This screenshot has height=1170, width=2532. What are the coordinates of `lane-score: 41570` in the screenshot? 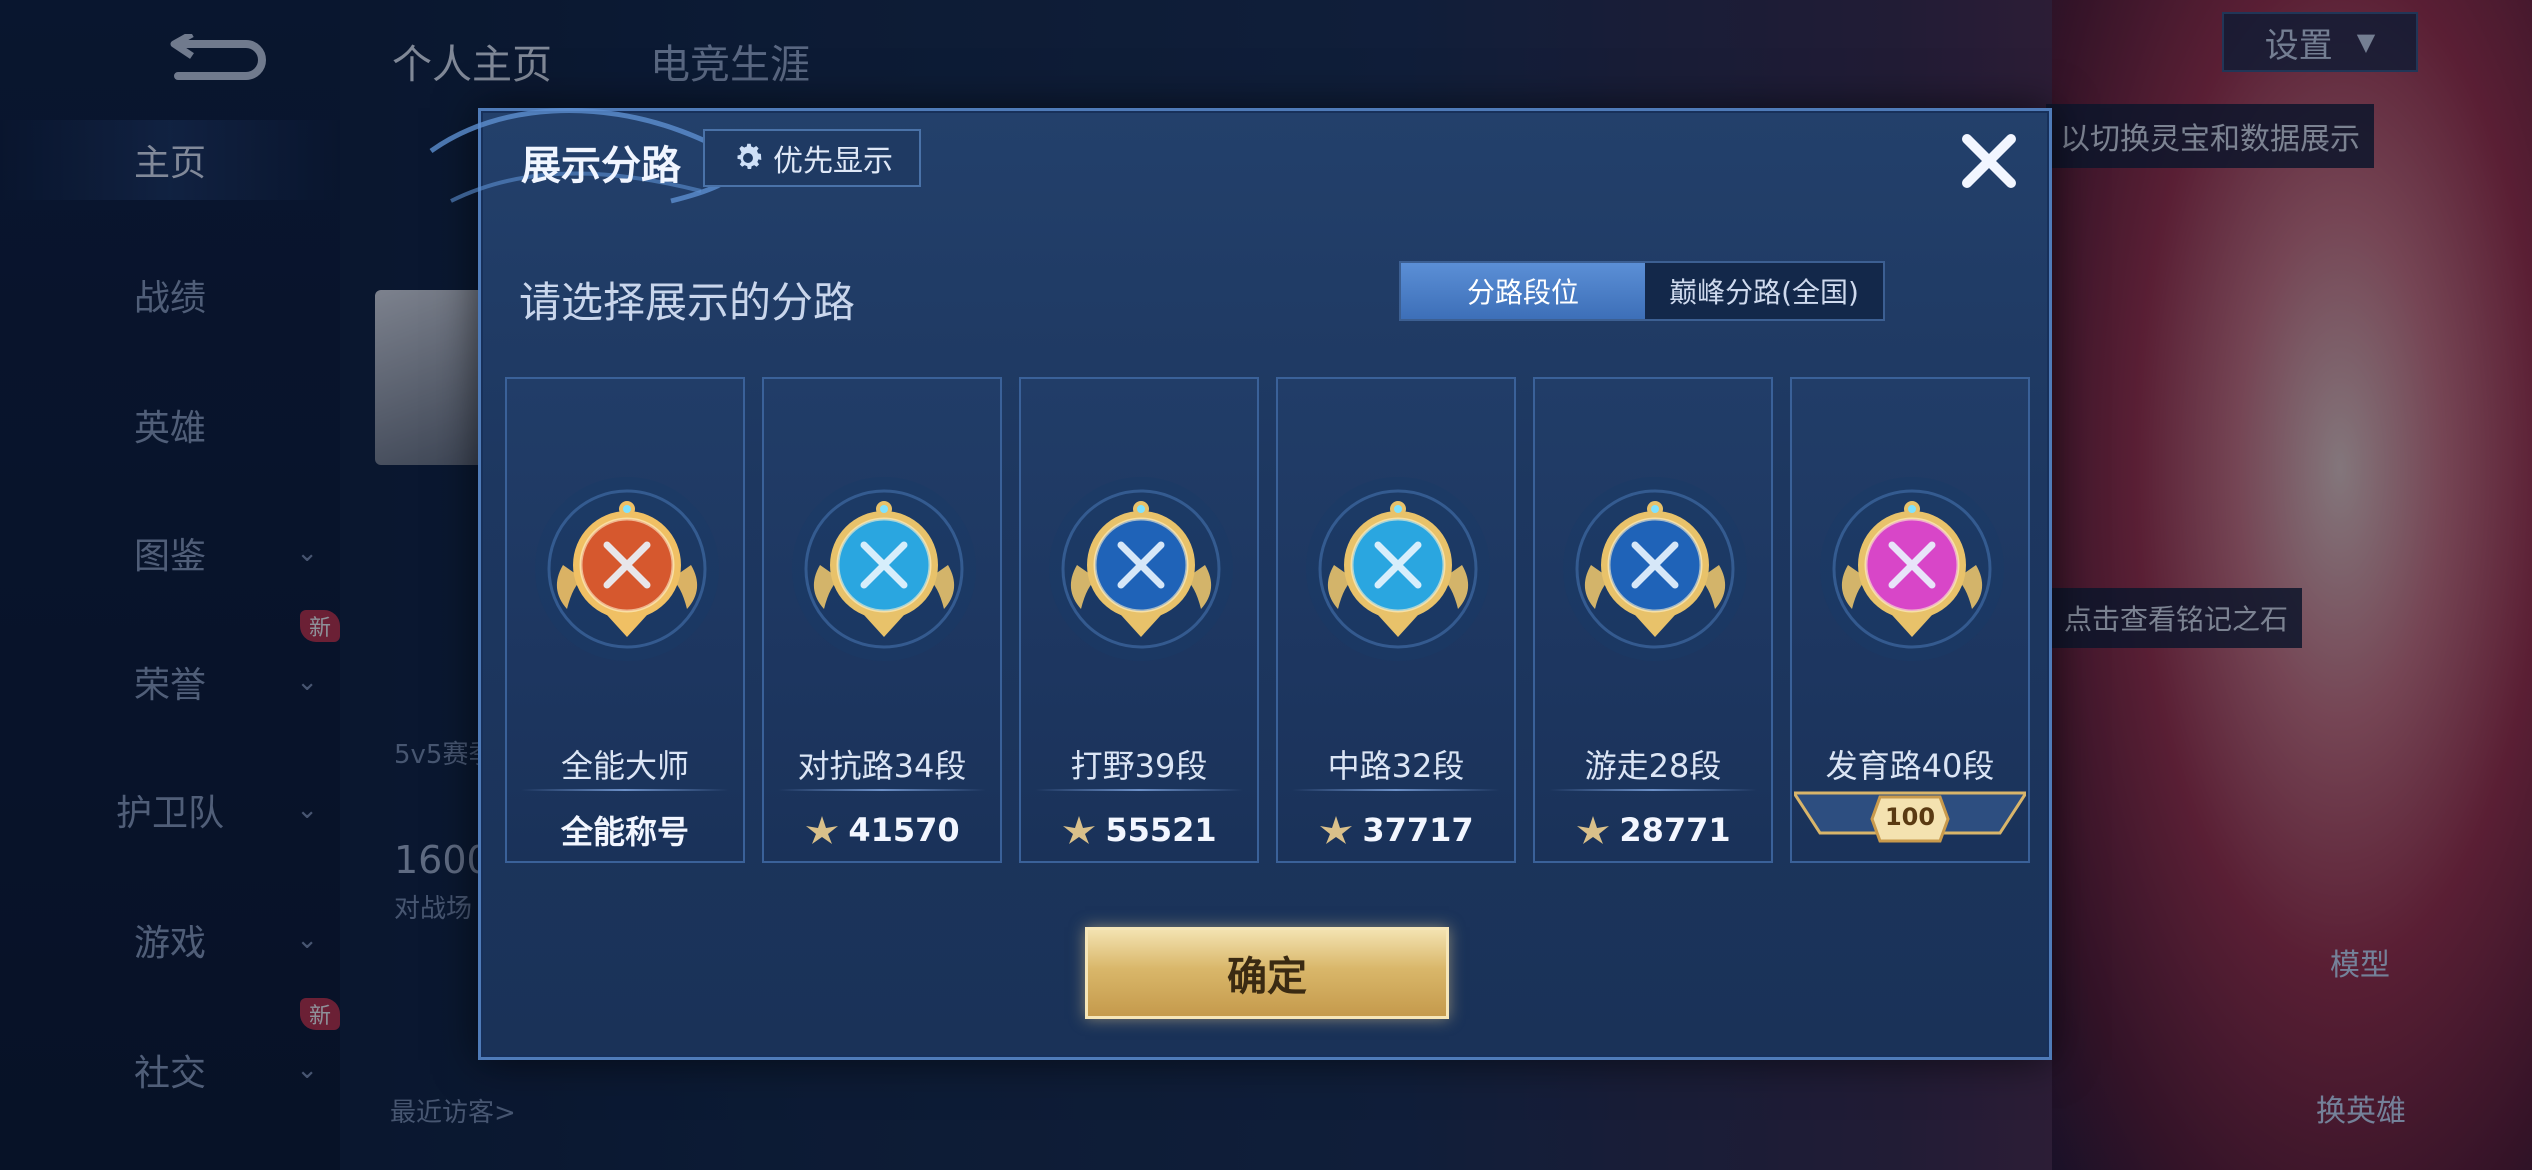 It's located at (882, 830).